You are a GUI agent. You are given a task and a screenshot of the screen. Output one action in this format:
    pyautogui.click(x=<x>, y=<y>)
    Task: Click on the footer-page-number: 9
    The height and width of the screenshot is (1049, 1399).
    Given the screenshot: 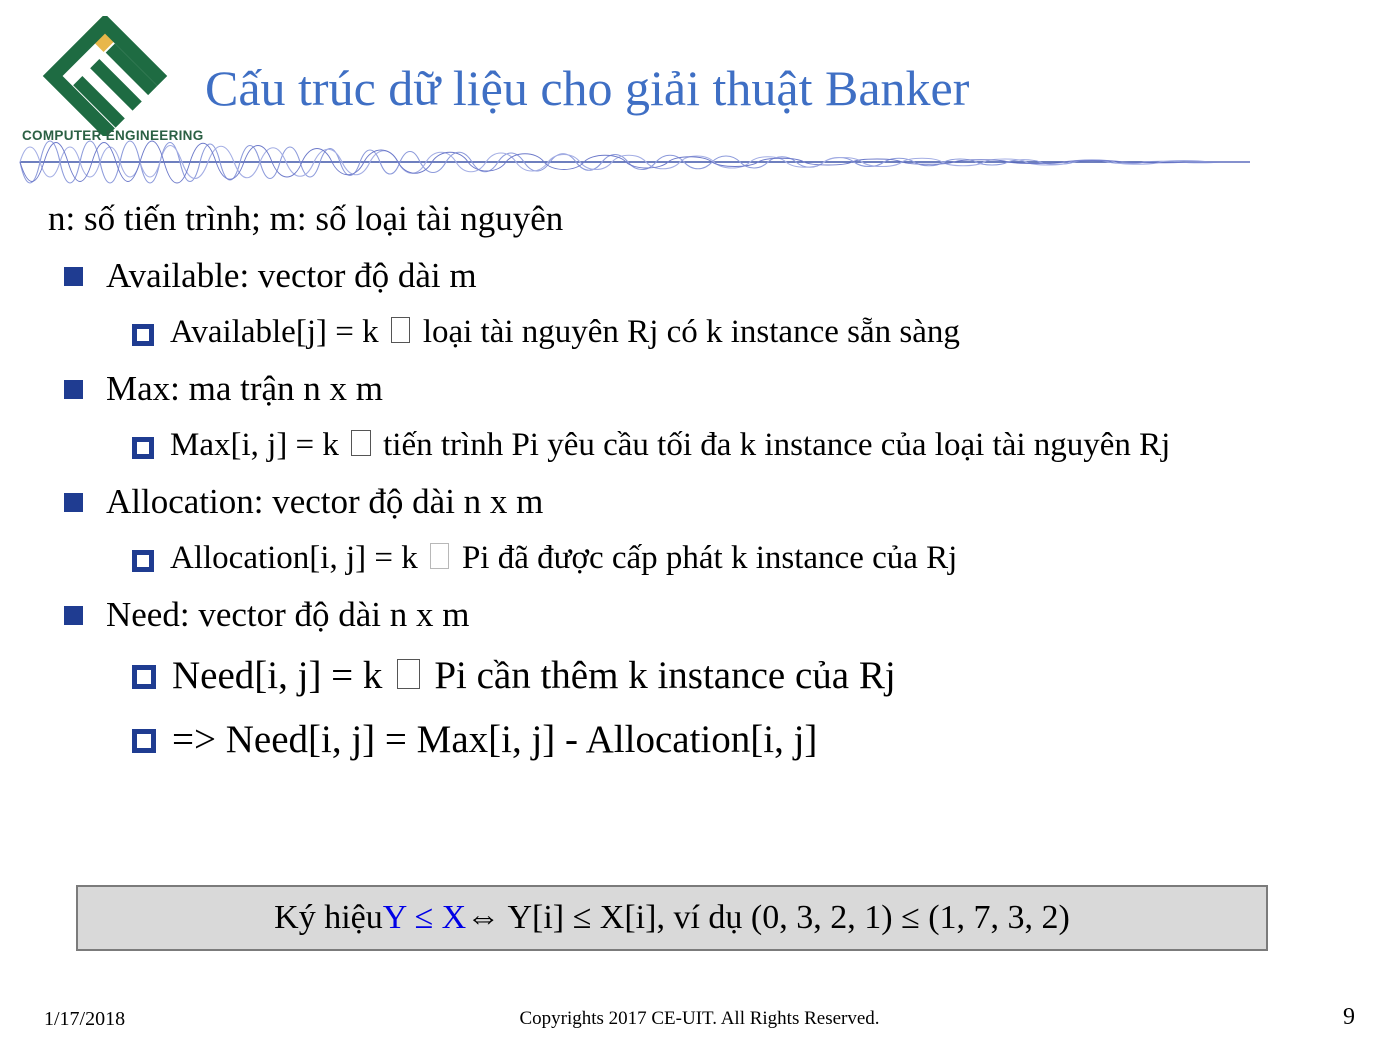 What is the action you would take?
    pyautogui.click(x=1349, y=1017)
    